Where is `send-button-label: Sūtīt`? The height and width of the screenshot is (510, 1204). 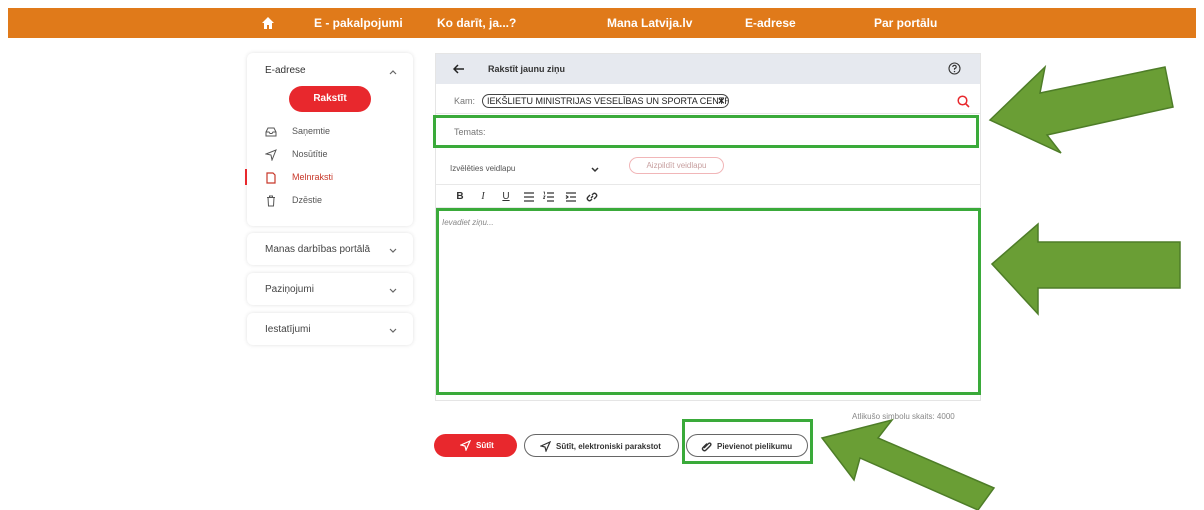 send-button-label: Sūtīt is located at coordinates (485, 445).